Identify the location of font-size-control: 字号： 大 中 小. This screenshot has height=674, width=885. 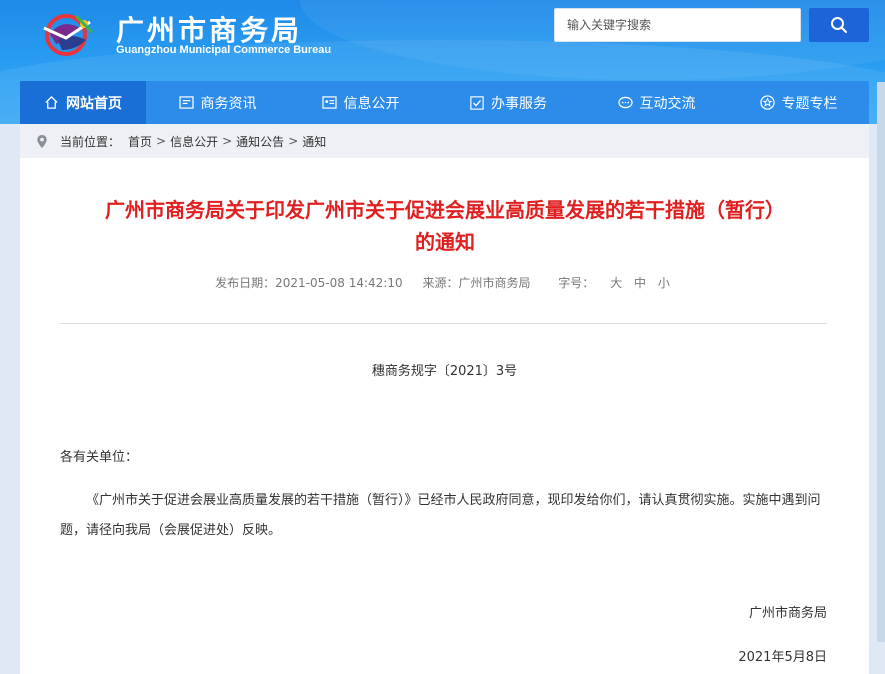
(612, 283).